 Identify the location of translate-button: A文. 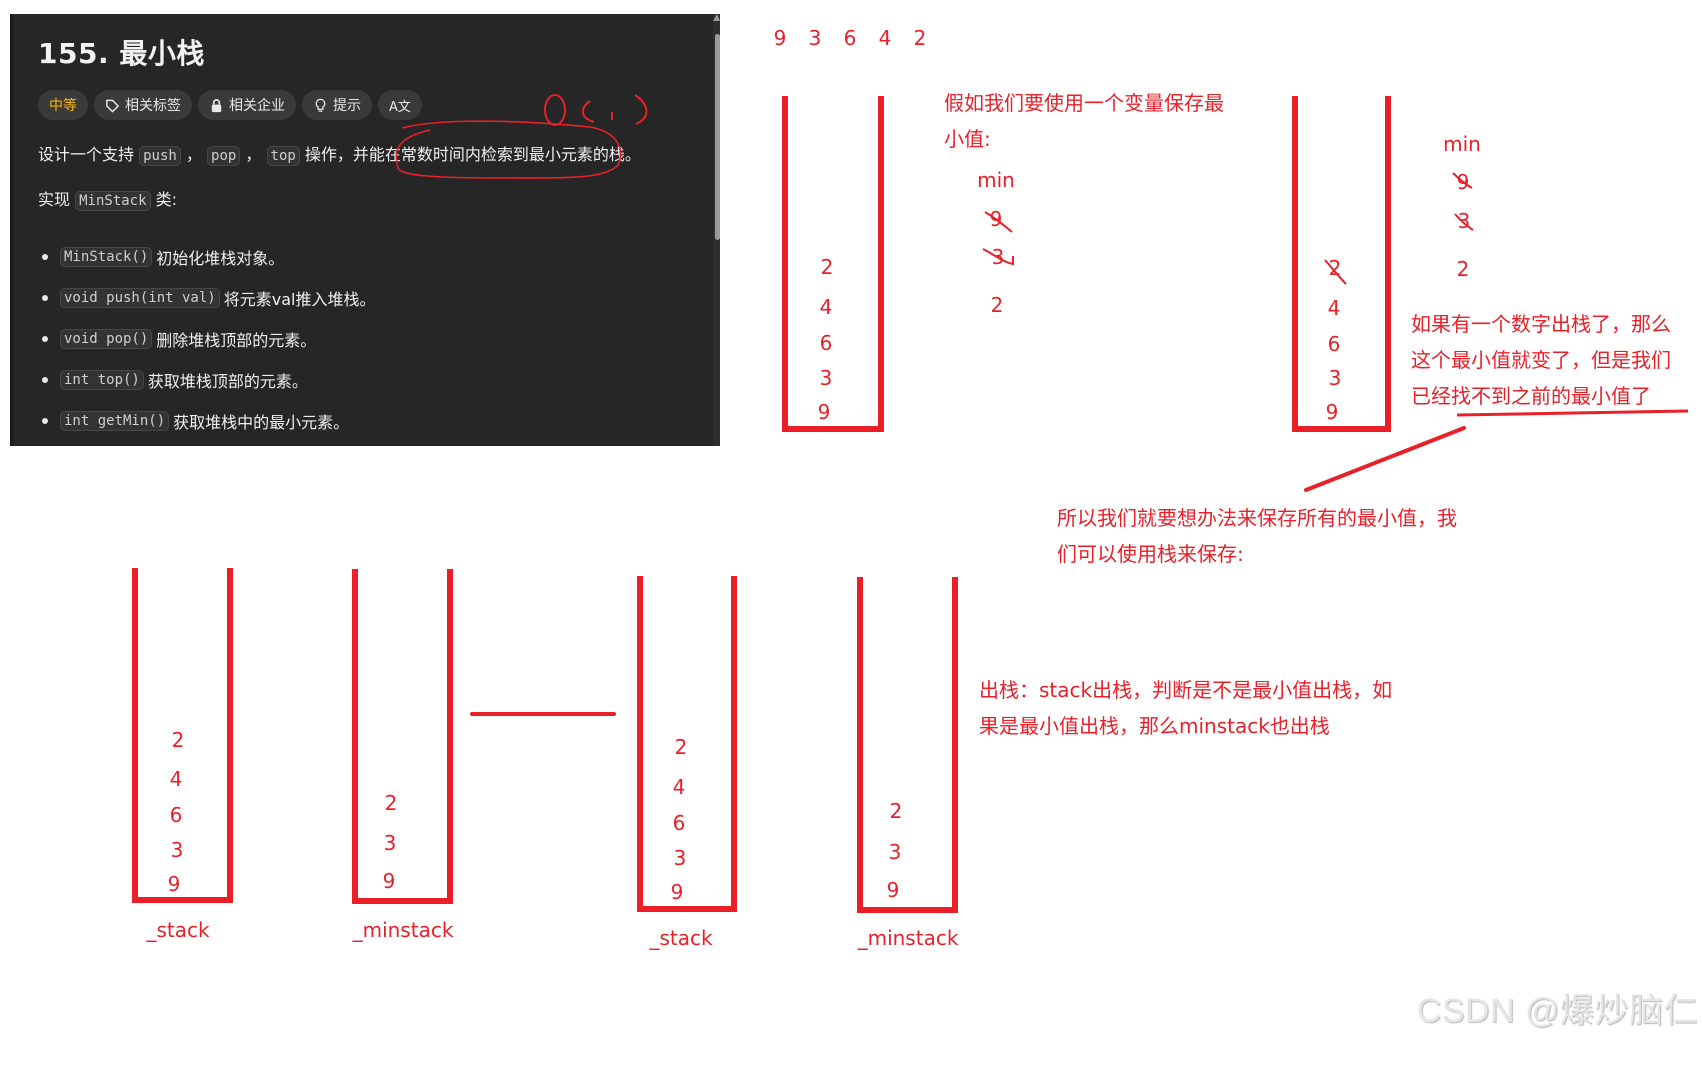
(400, 105).